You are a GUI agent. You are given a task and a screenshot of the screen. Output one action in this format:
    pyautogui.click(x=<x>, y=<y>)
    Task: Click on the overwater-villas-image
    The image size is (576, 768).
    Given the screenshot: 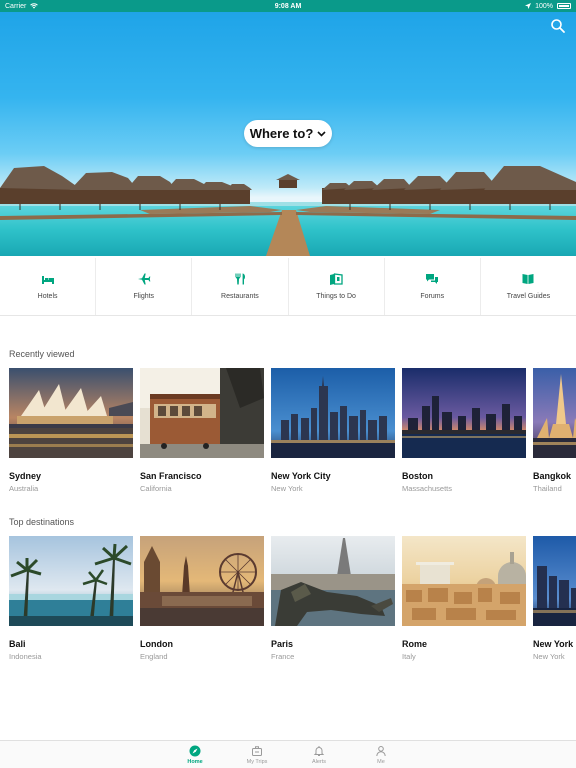 What is the action you would take?
    pyautogui.click(x=288, y=211)
    